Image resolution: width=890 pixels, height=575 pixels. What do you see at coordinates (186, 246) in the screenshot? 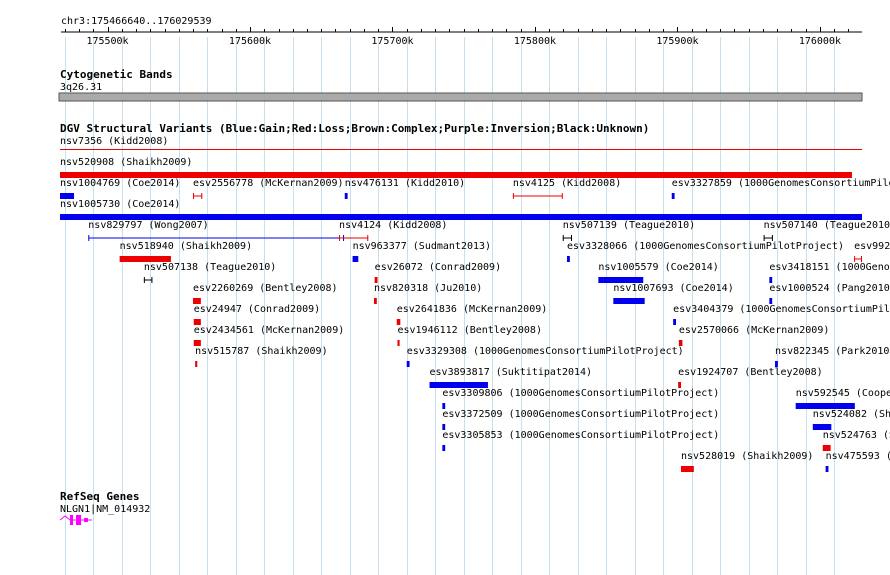
I see `dgv-feature-label: nsv518940 (Shaikh2009)` at bounding box center [186, 246].